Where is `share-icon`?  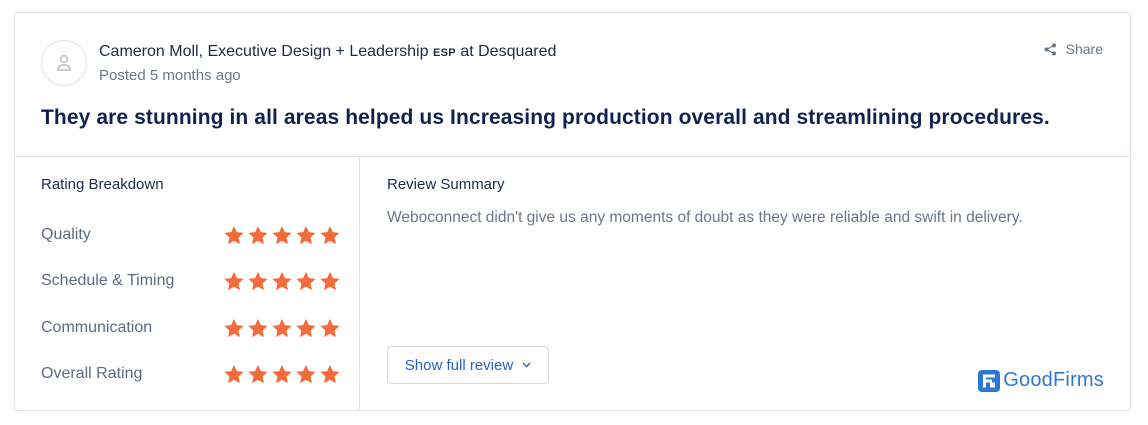
share-icon is located at coordinates (1050, 49).